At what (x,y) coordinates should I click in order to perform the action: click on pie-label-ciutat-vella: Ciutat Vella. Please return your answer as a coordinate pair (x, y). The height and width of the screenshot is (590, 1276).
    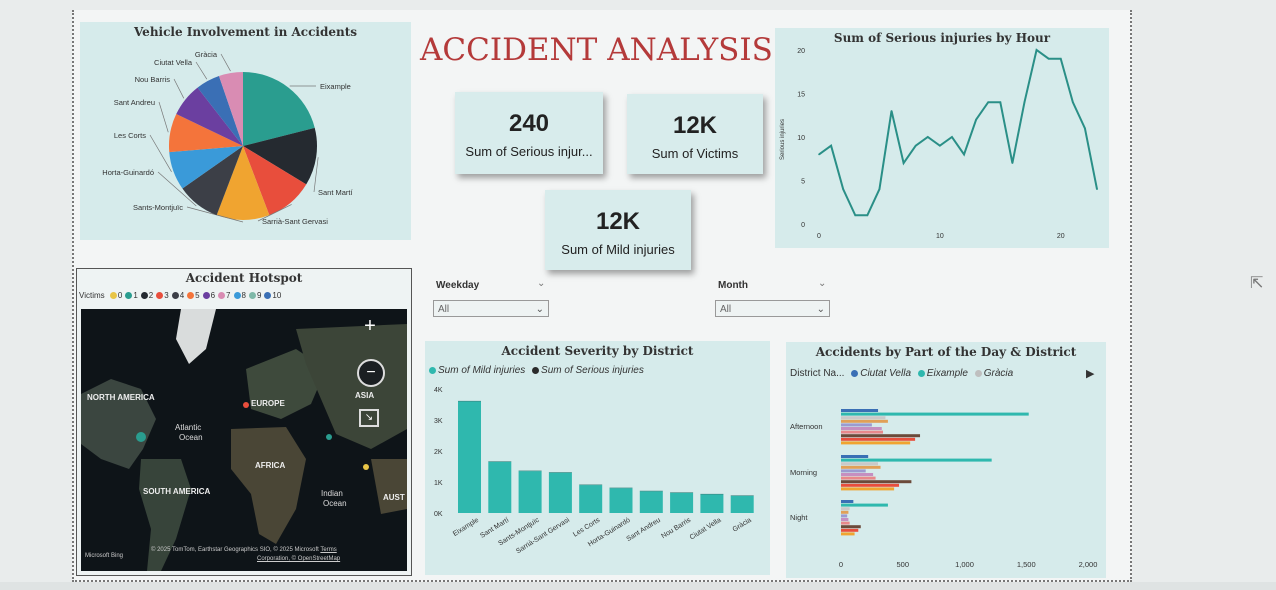
    Looking at the image, I should click on (173, 62).